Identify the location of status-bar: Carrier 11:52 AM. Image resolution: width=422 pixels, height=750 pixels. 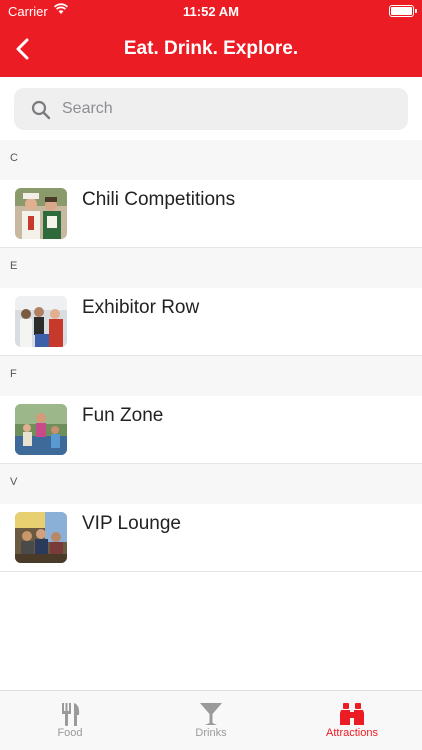
(211, 11).